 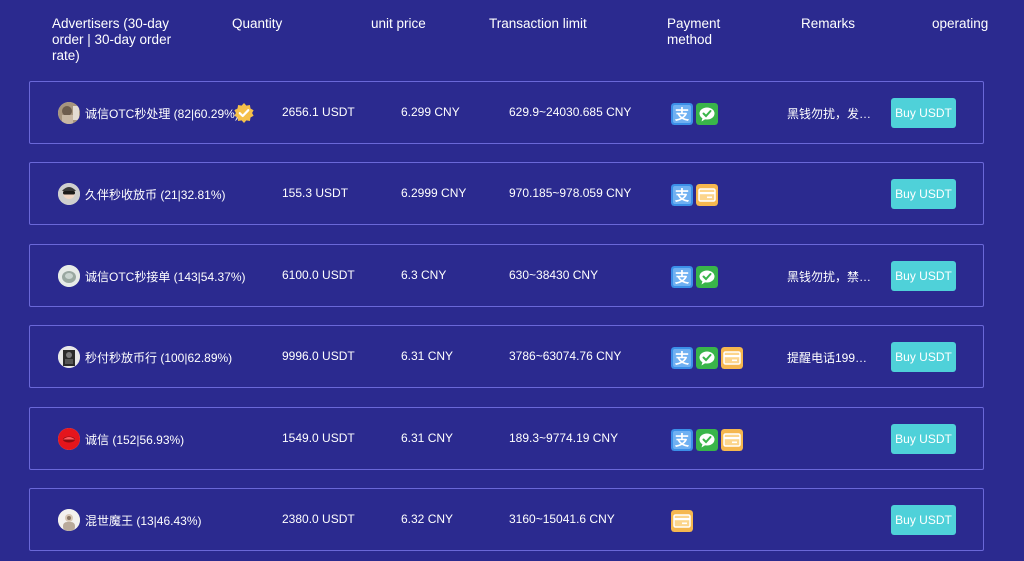 I want to click on transaction-limit: 970.185~978.059 CNY, so click(x=570, y=193).